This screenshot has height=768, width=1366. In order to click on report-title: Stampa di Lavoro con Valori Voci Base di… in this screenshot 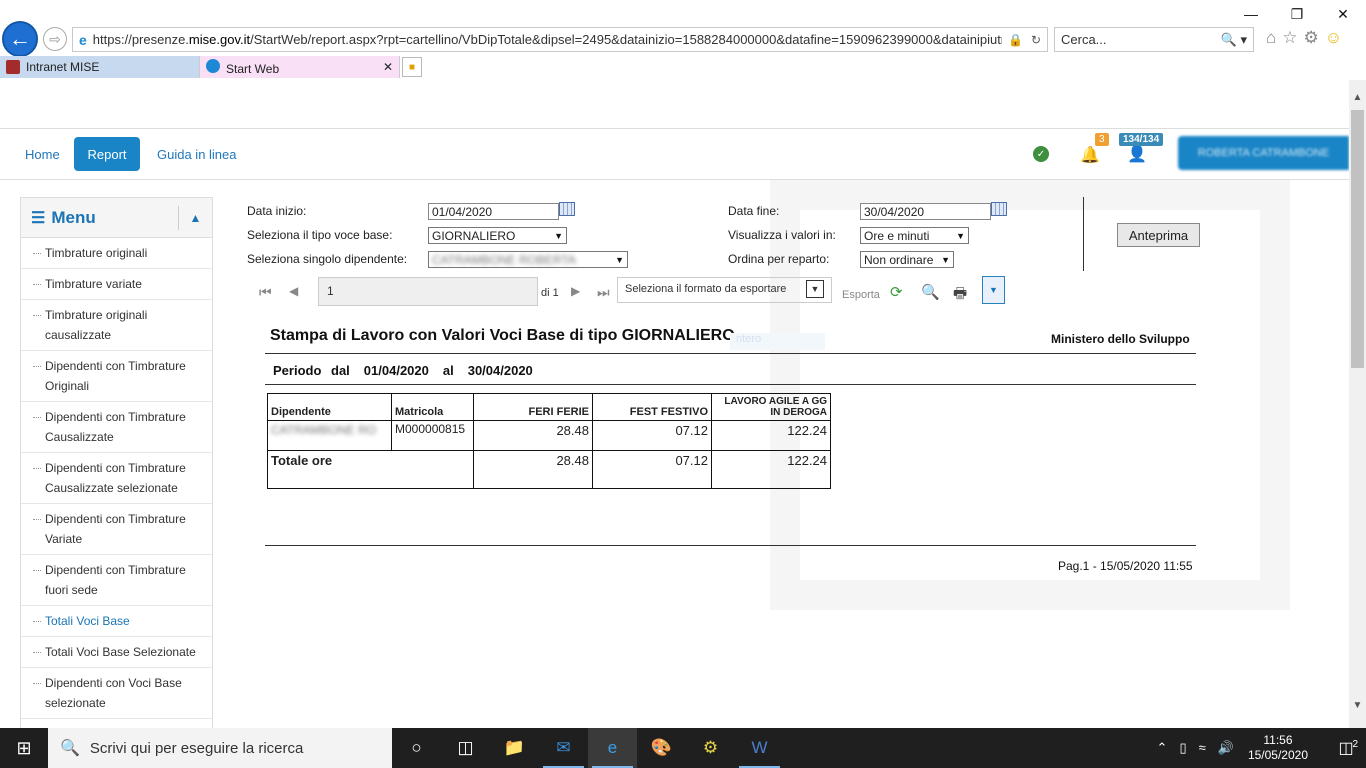, I will do `click(502, 335)`.